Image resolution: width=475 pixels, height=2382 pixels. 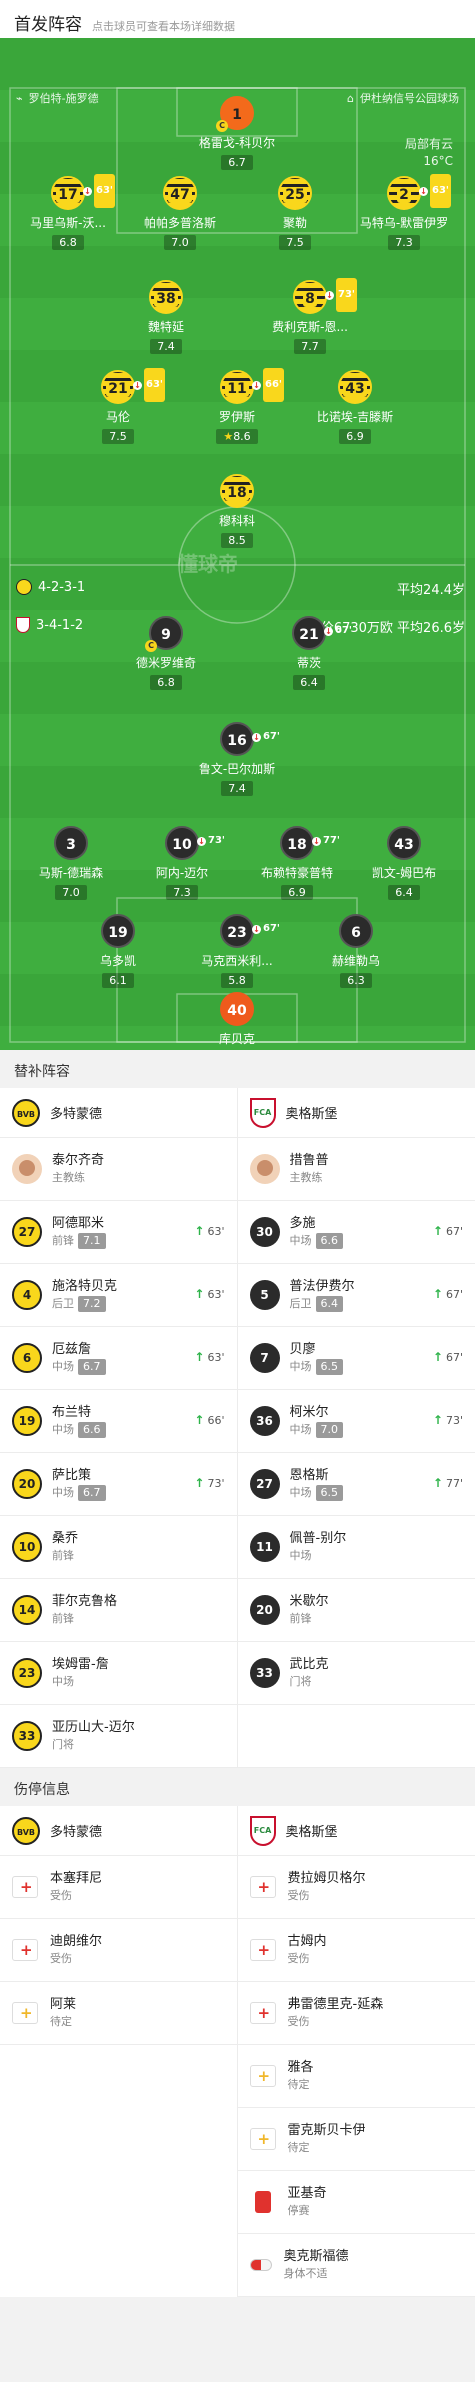 I want to click on home-player: 25 聚勒 7.5, so click(x=295, y=213).